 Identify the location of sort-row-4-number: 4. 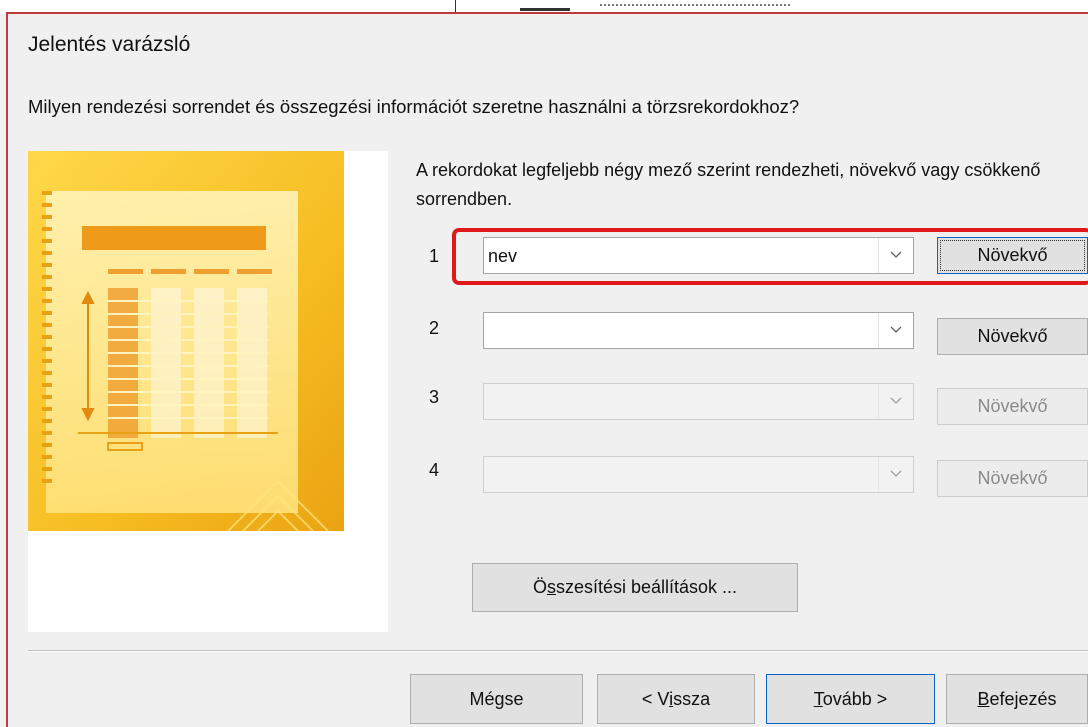
(434, 470).